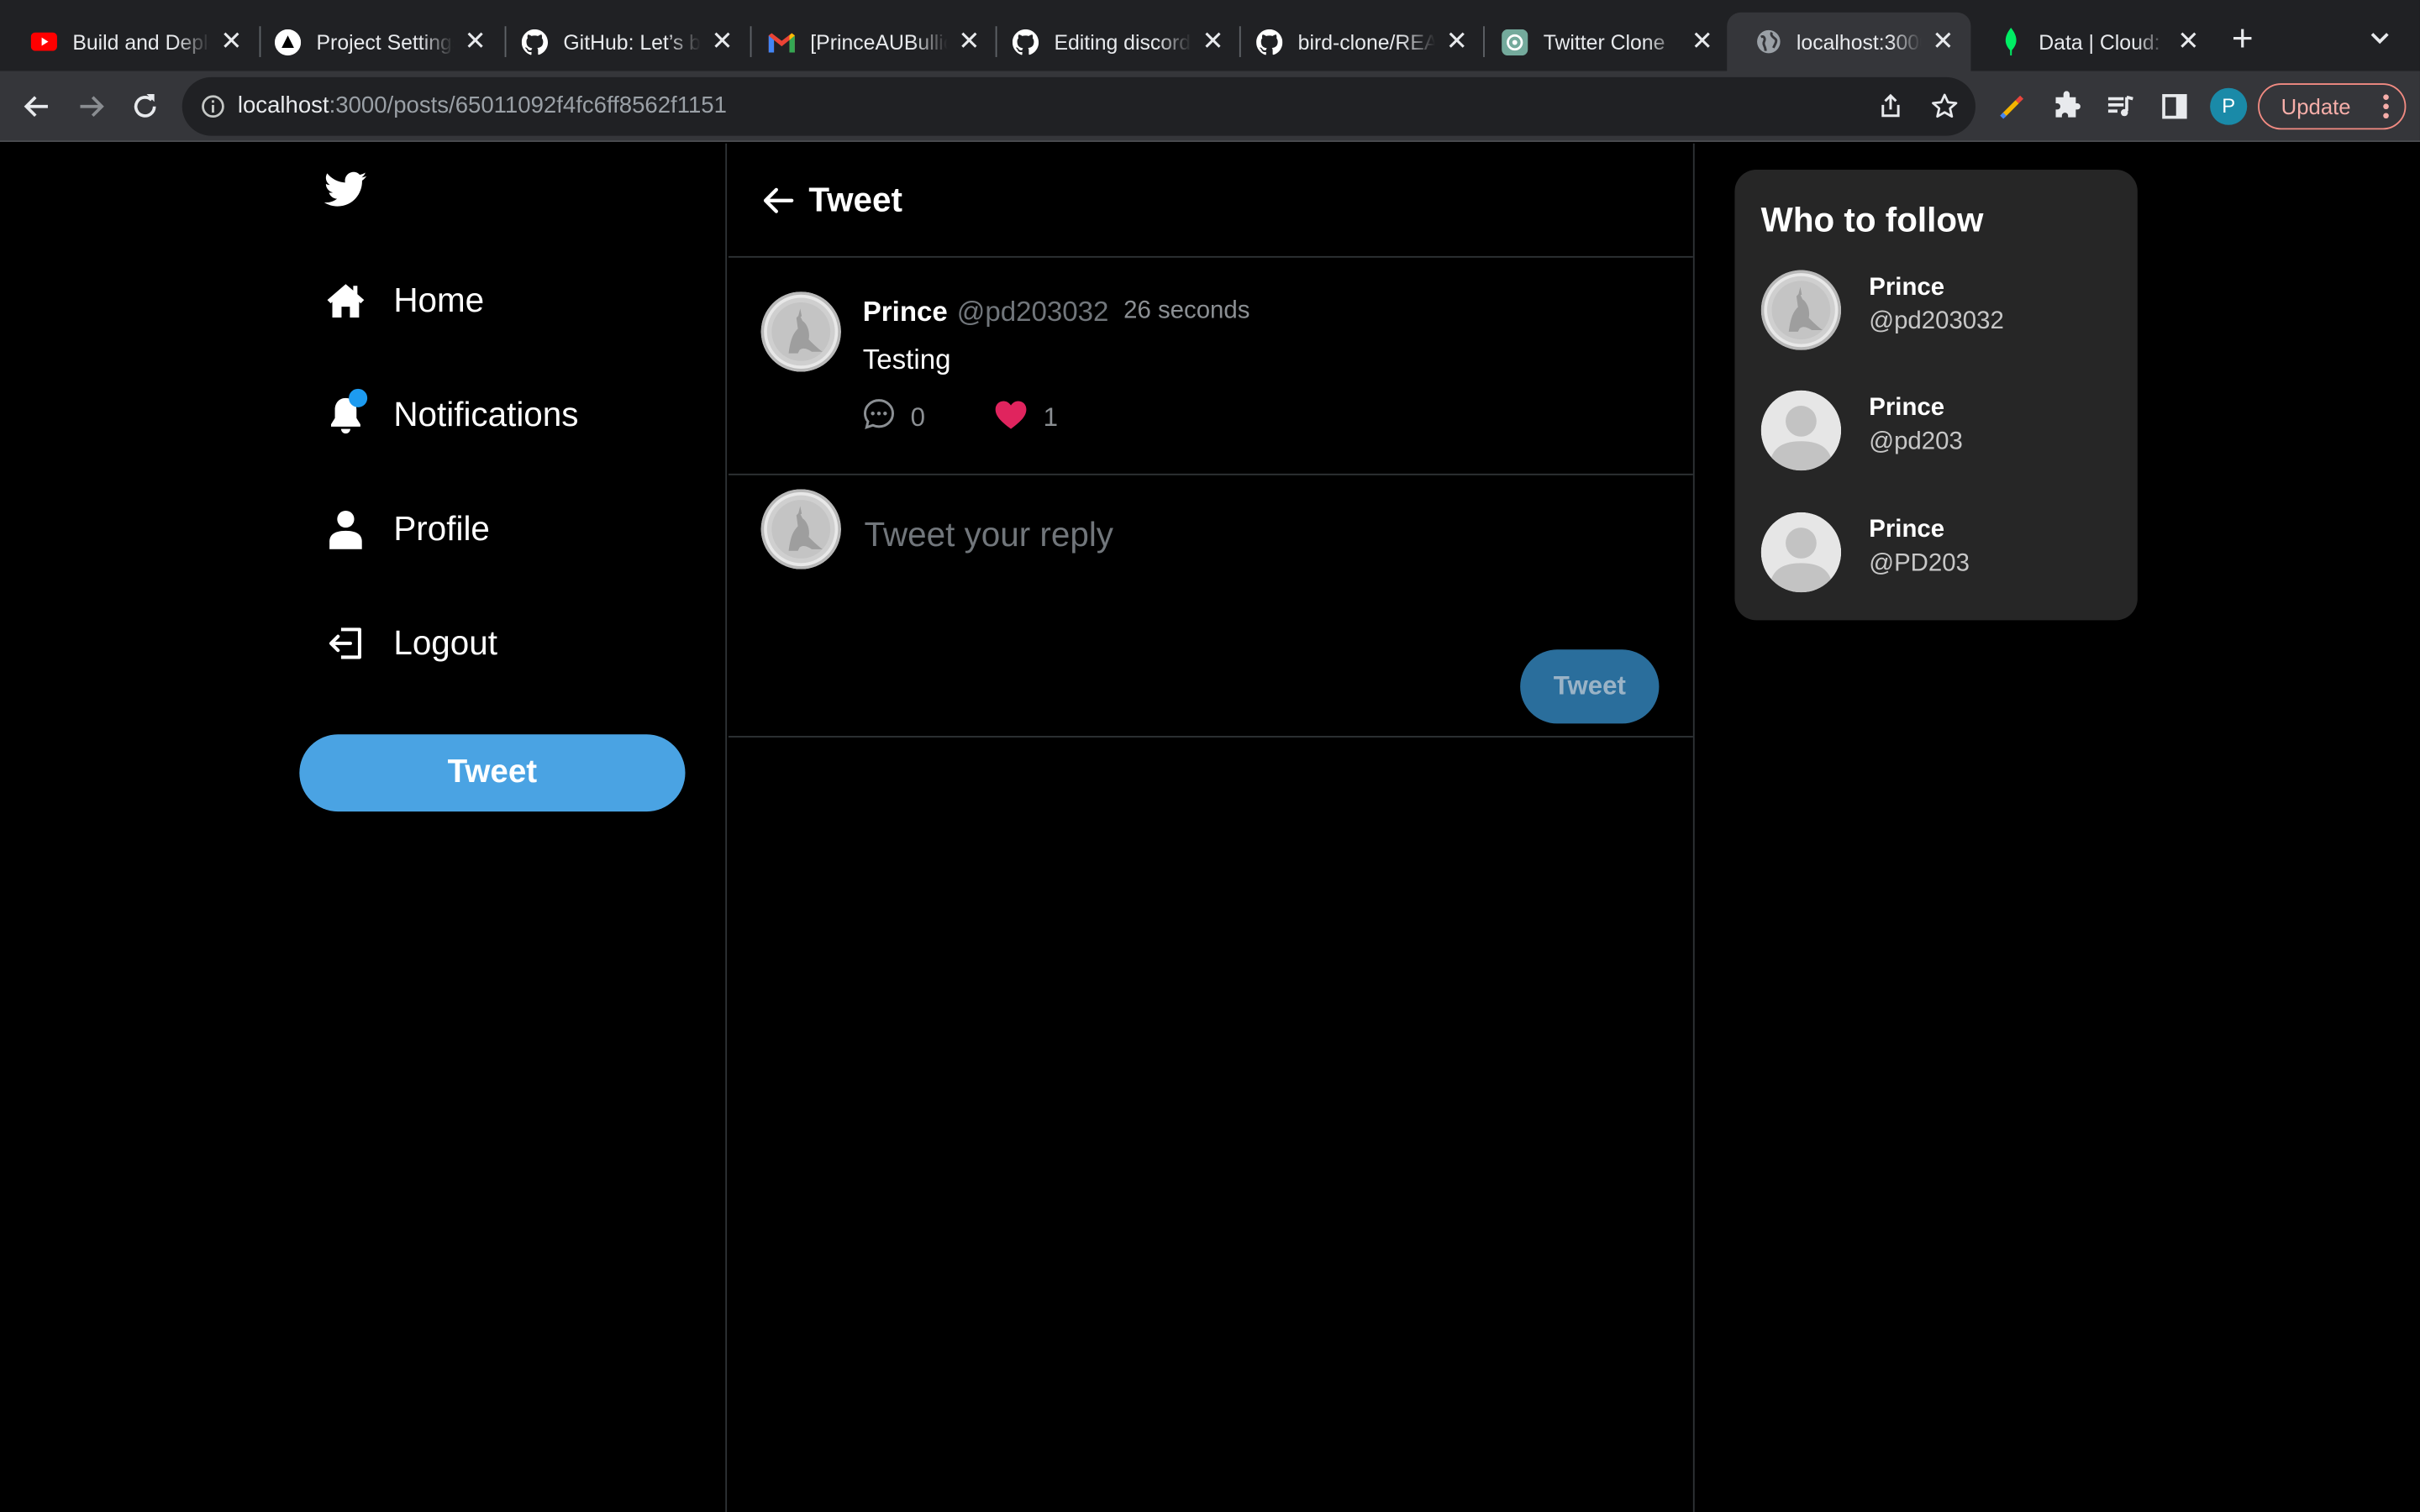 The height and width of the screenshot is (1512, 2420). What do you see at coordinates (345, 300) in the screenshot?
I see `home-icon` at bounding box center [345, 300].